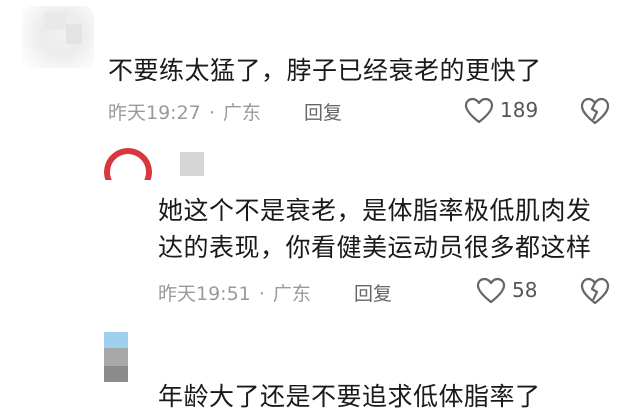 The image size is (640, 417). What do you see at coordinates (519, 110) in the screenshot?
I see `like-count: 189` at bounding box center [519, 110].